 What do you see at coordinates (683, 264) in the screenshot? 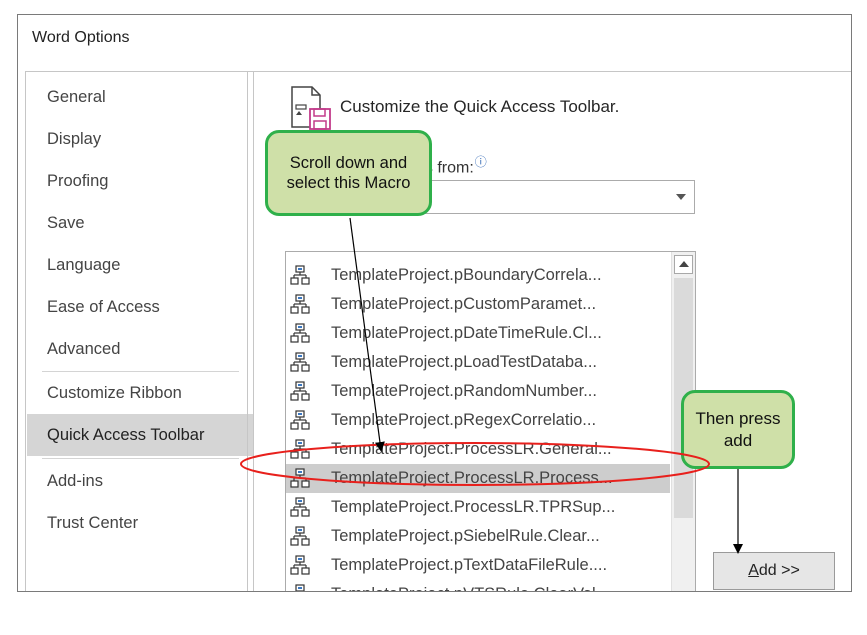
I see `scroll-up-button` at bounding box center [683, 264].